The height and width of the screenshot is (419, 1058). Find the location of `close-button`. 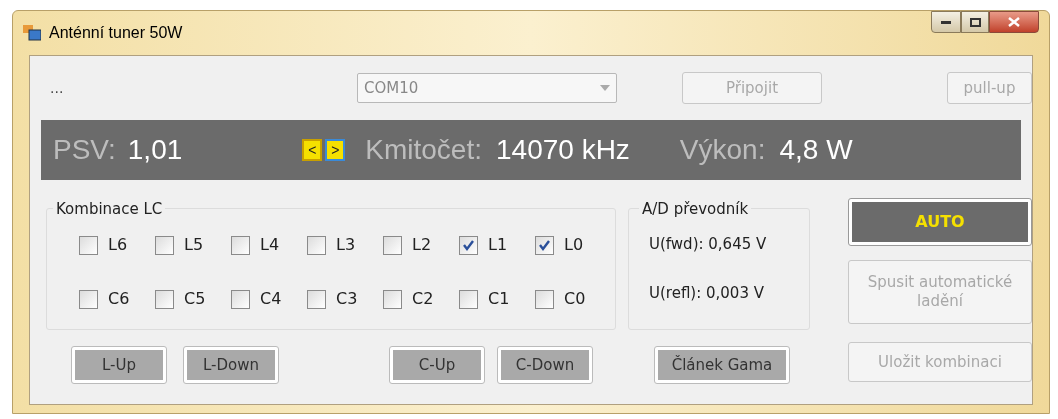

close-button is located at coordinates (1014, 22).